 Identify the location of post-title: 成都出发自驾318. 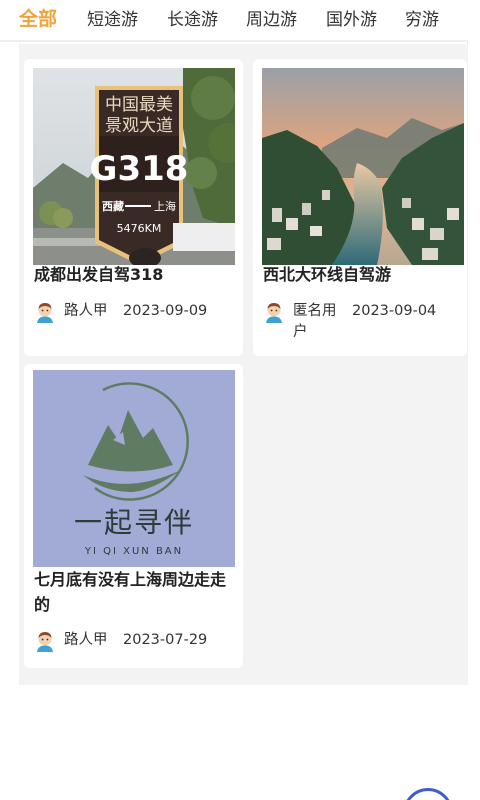
(99, 274).